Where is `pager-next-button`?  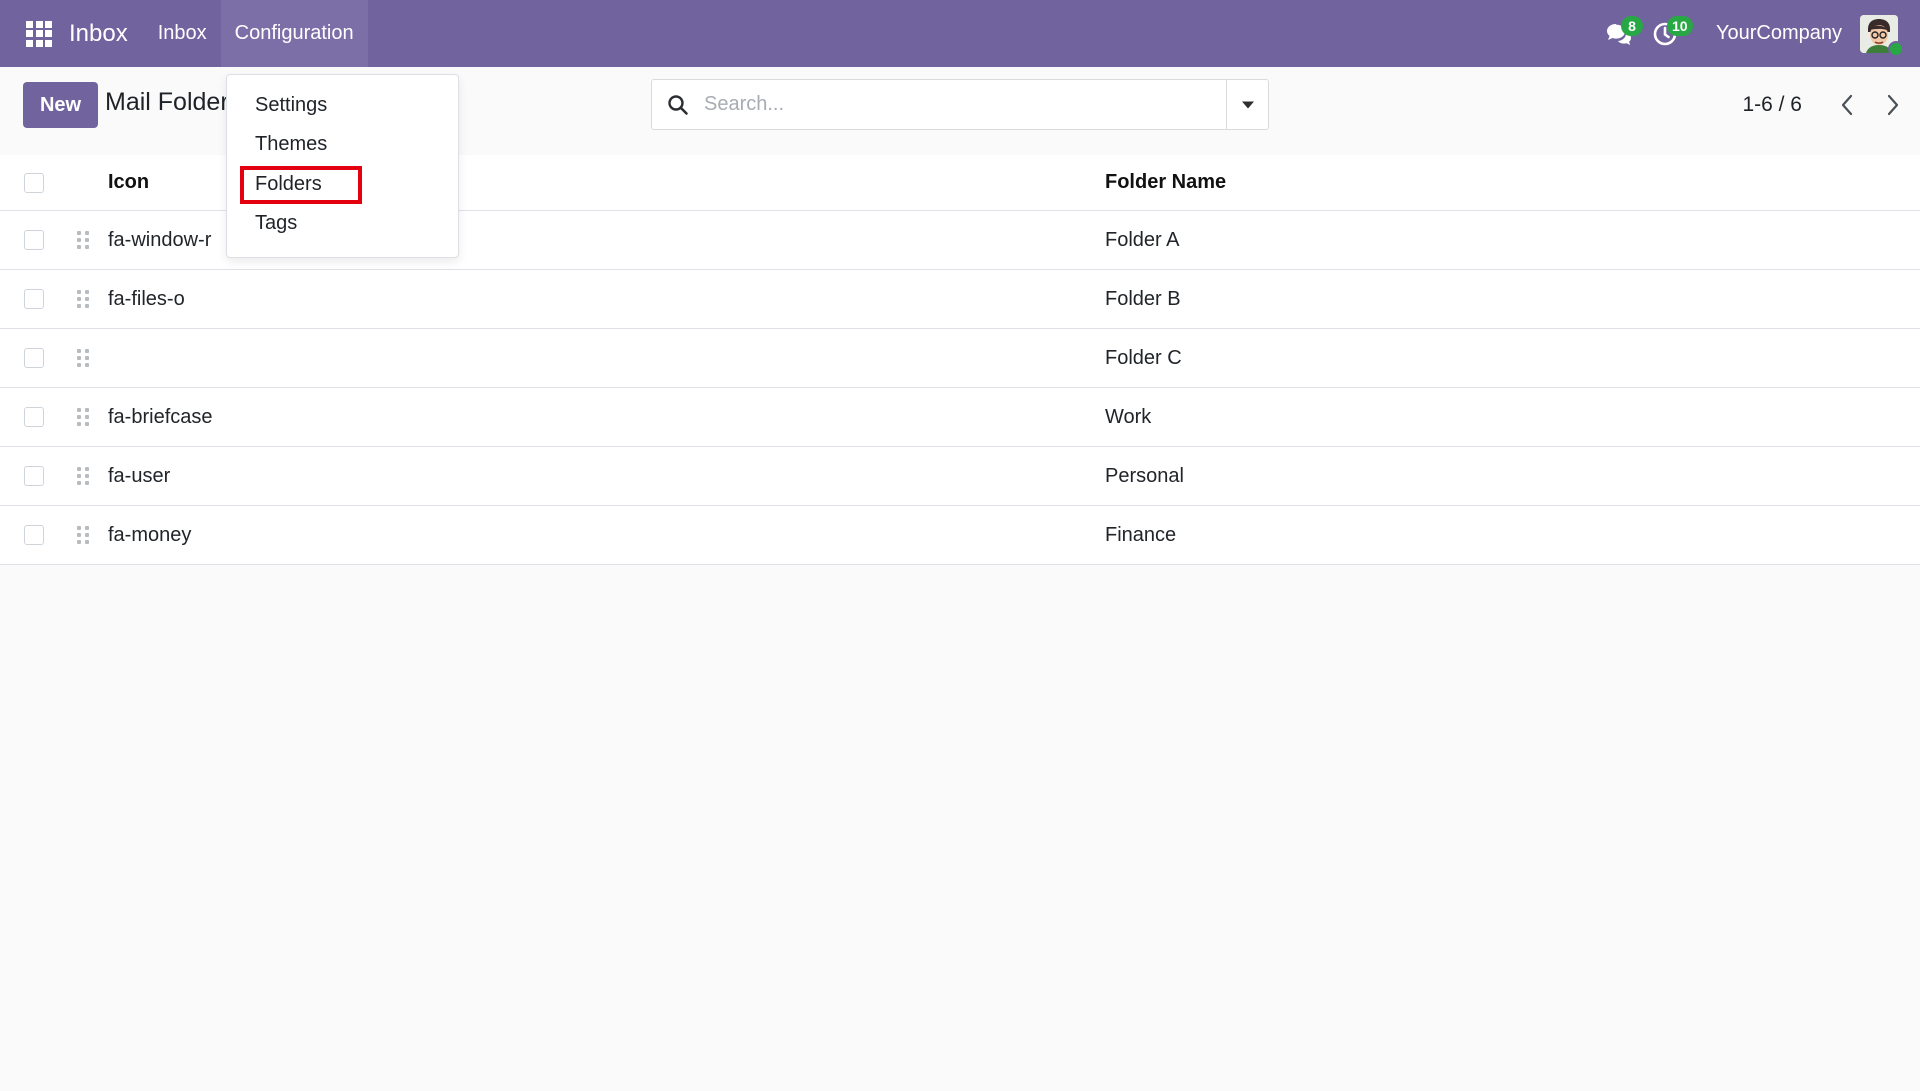
pager-next-button is located at coordinates (1893, 105).